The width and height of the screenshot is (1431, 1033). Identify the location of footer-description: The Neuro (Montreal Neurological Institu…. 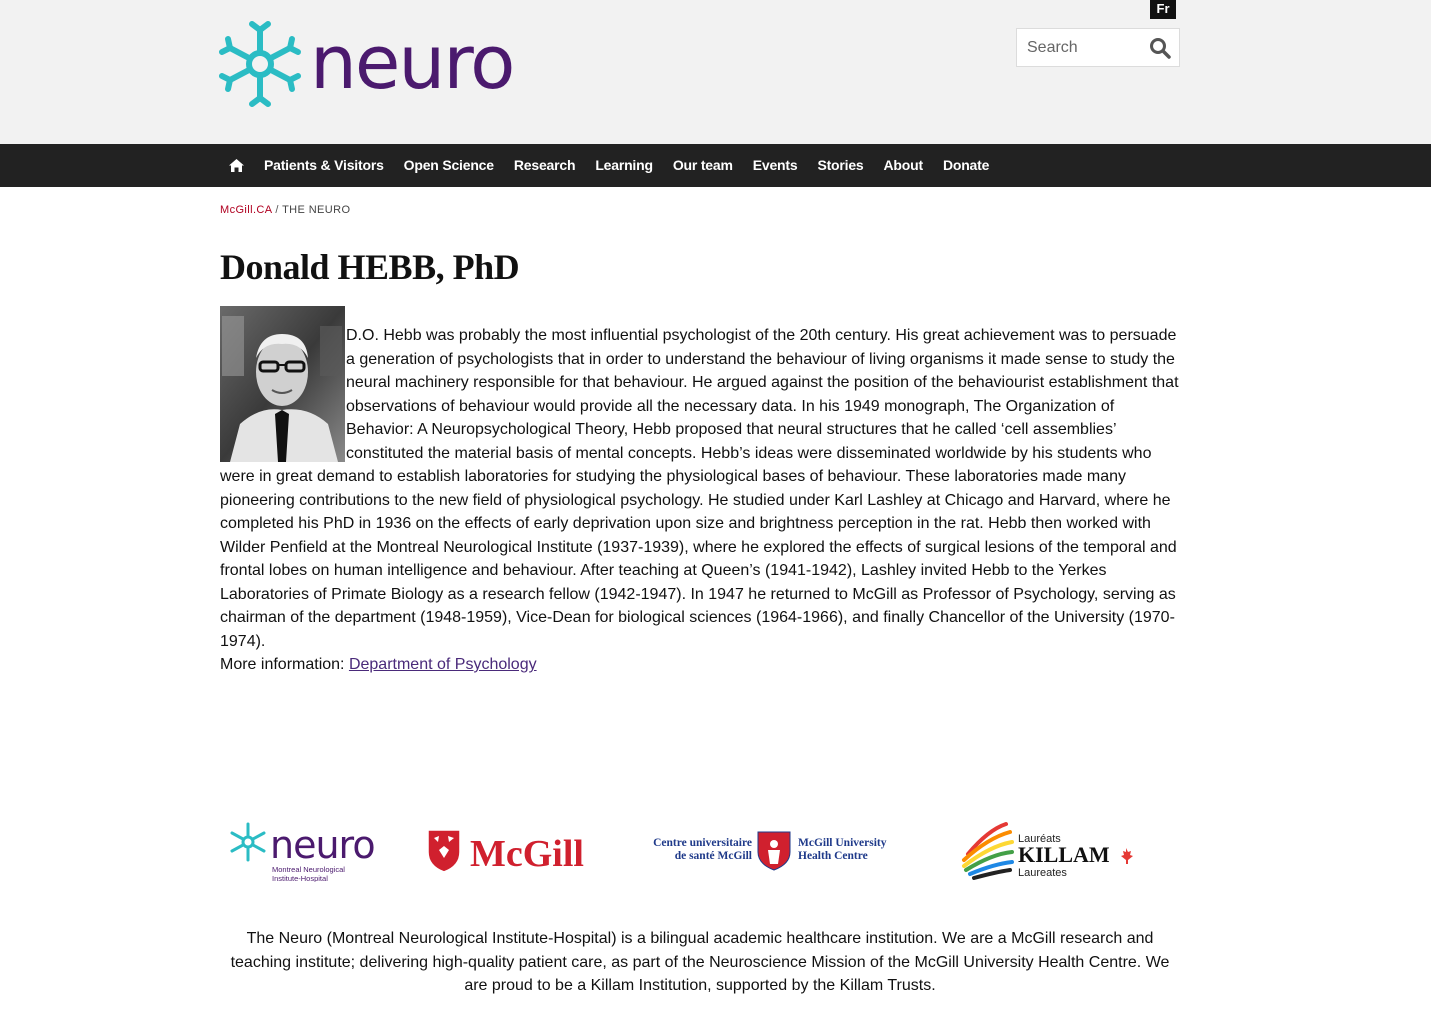
(700, 962).